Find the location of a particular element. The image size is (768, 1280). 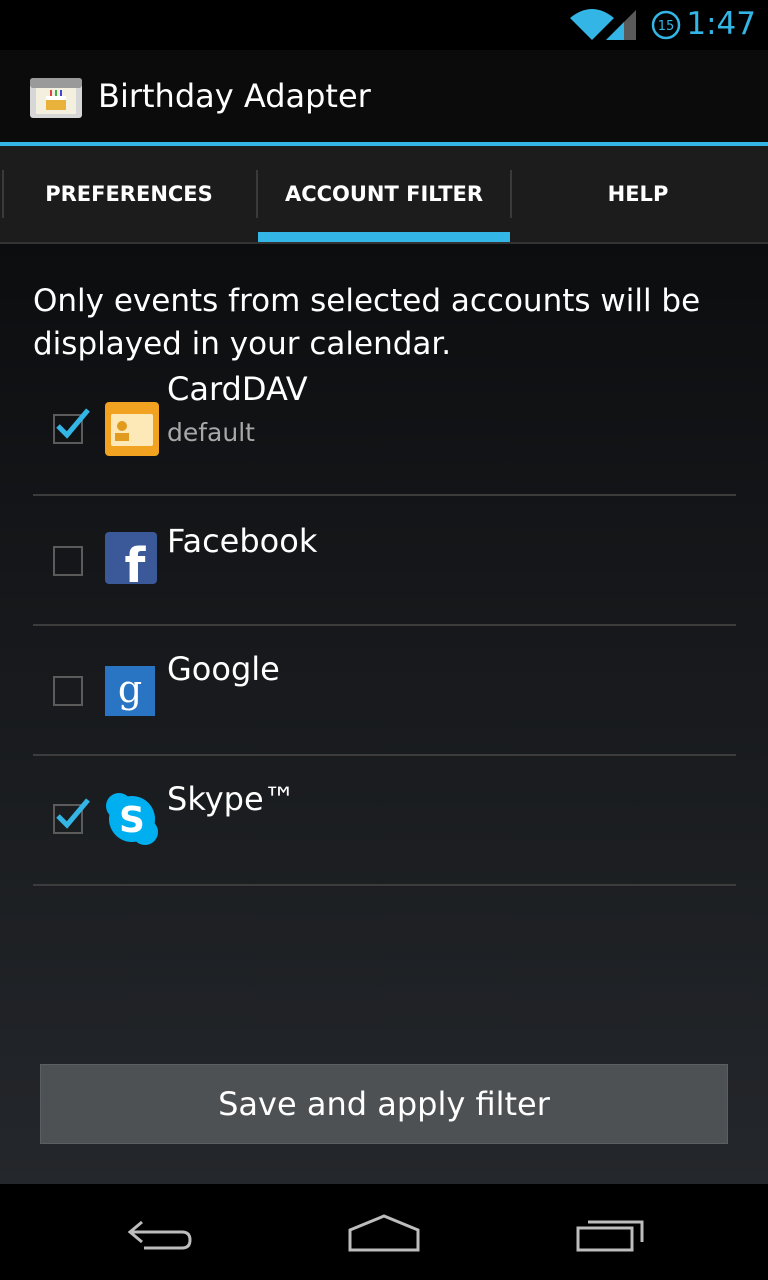

tab-label: PREFERENCES is located at coordinates (129, 194).